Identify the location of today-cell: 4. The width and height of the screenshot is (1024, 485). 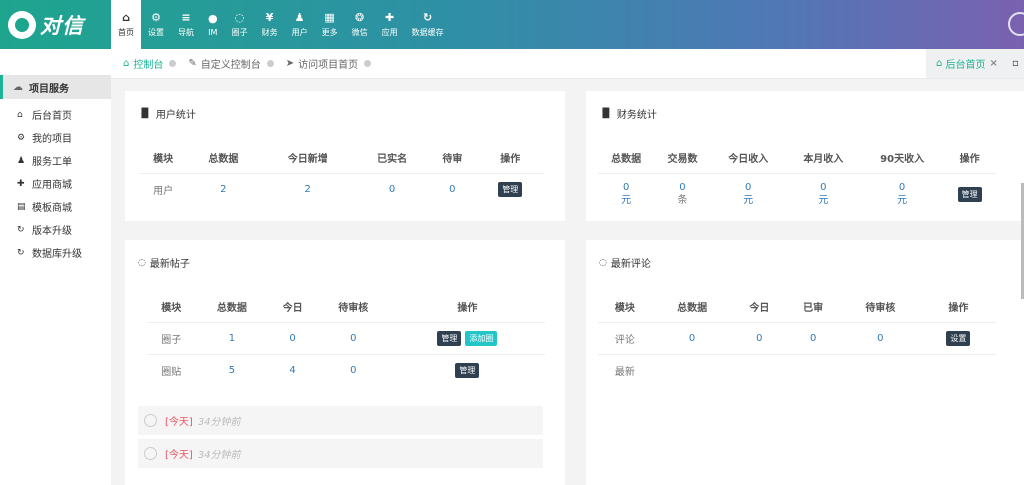
(292, 369).